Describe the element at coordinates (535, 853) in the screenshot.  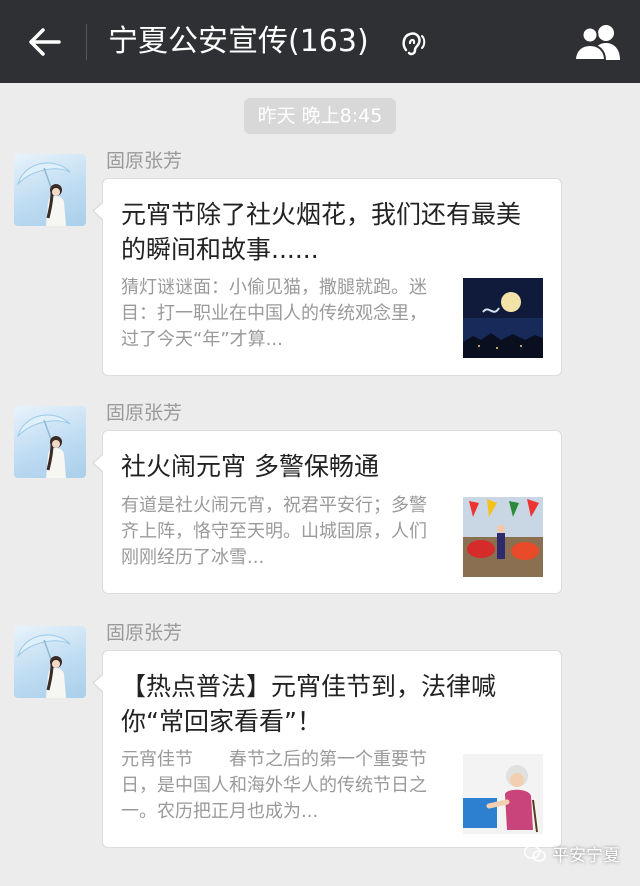
I see `wechat-logo-icon` at that location.